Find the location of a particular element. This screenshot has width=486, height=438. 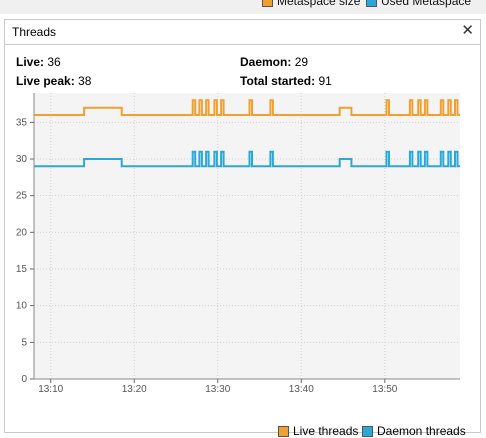

y-tick-label: 0 is located at coordinates (24, 379).